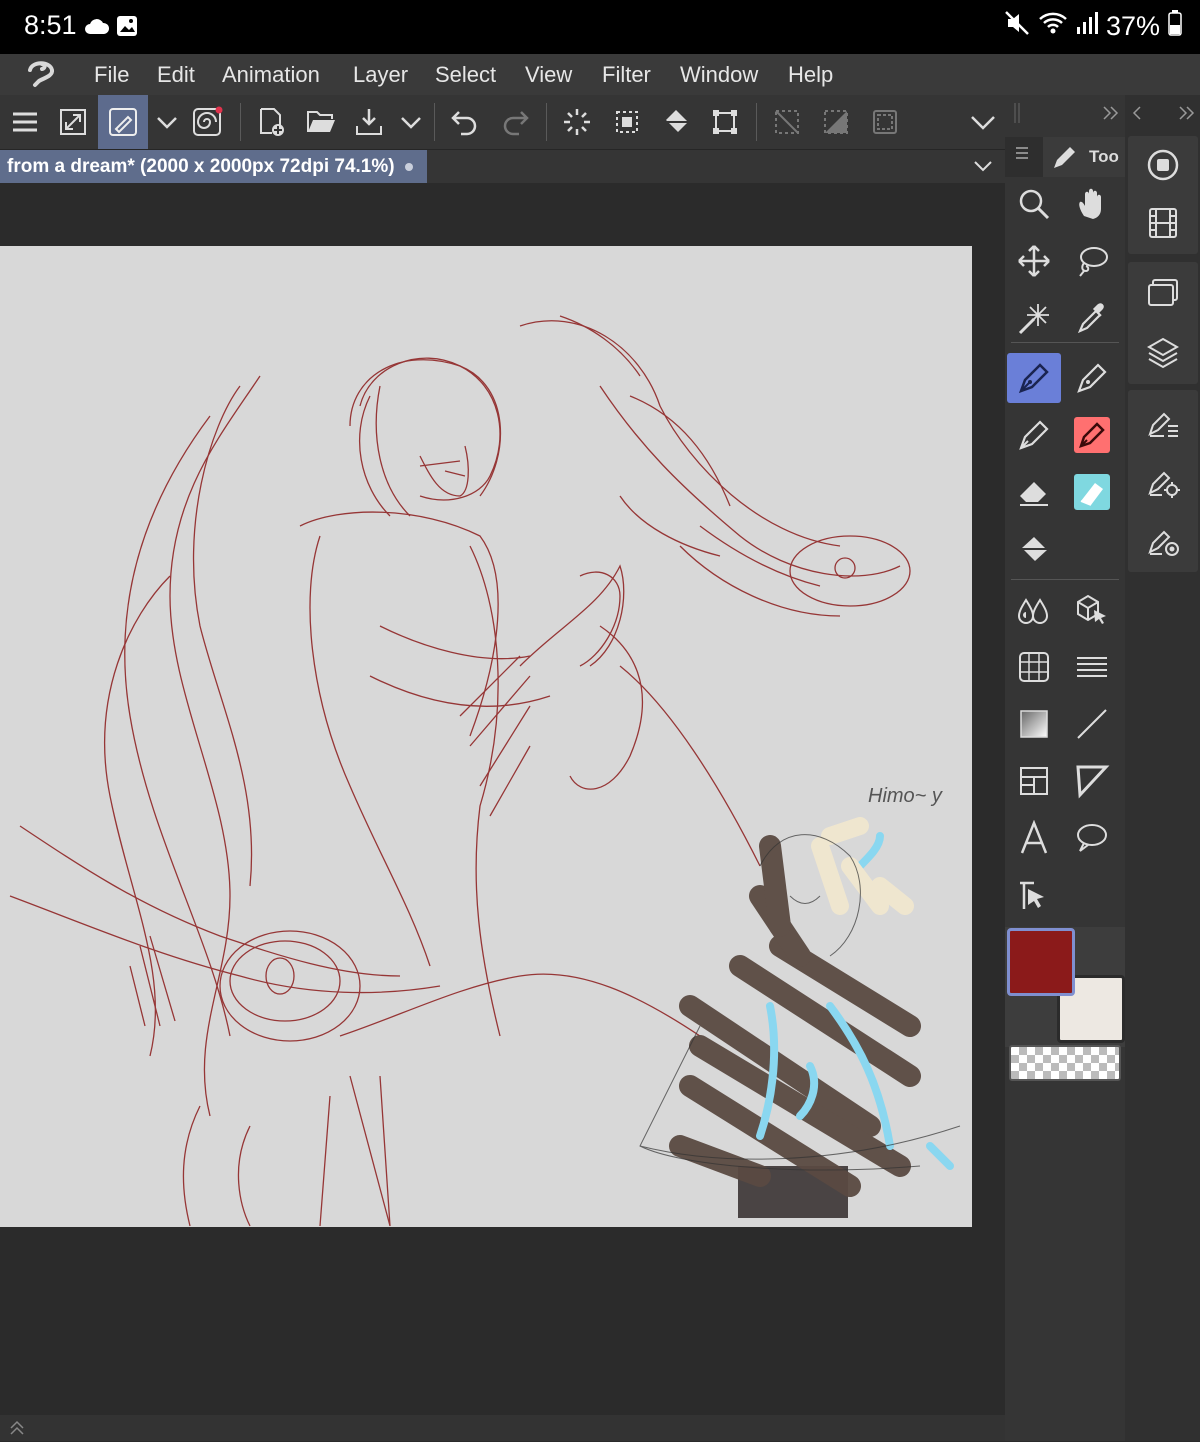  What do you see at coordinates (207, 122) in the screenshot?
I see `spiral-companion-icon` at bounding box center [207, 122].